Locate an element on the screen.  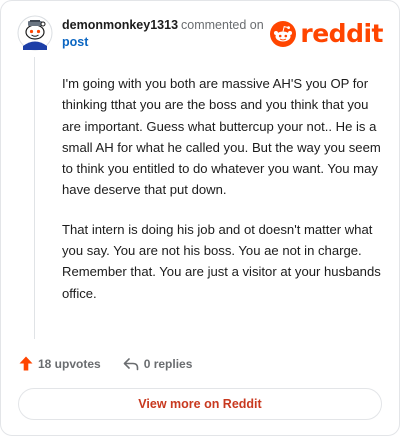
comment-actions: 18 upvotes 0 replies is located at coordinates (105, 363).